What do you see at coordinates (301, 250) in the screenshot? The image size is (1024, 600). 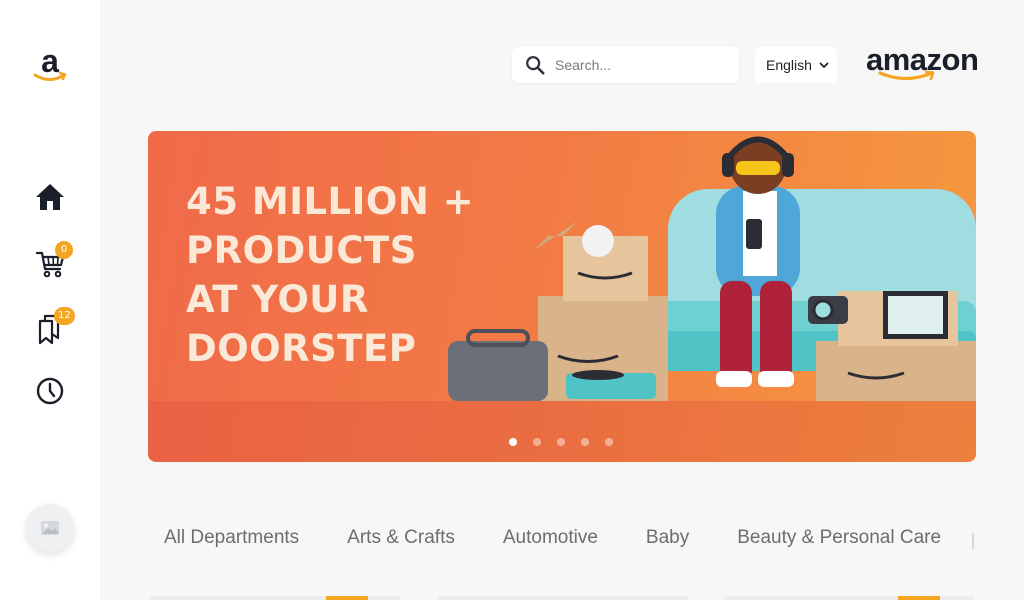 I see `banner-headline-line: PRODUCTS` at bounding box center [301, 250].